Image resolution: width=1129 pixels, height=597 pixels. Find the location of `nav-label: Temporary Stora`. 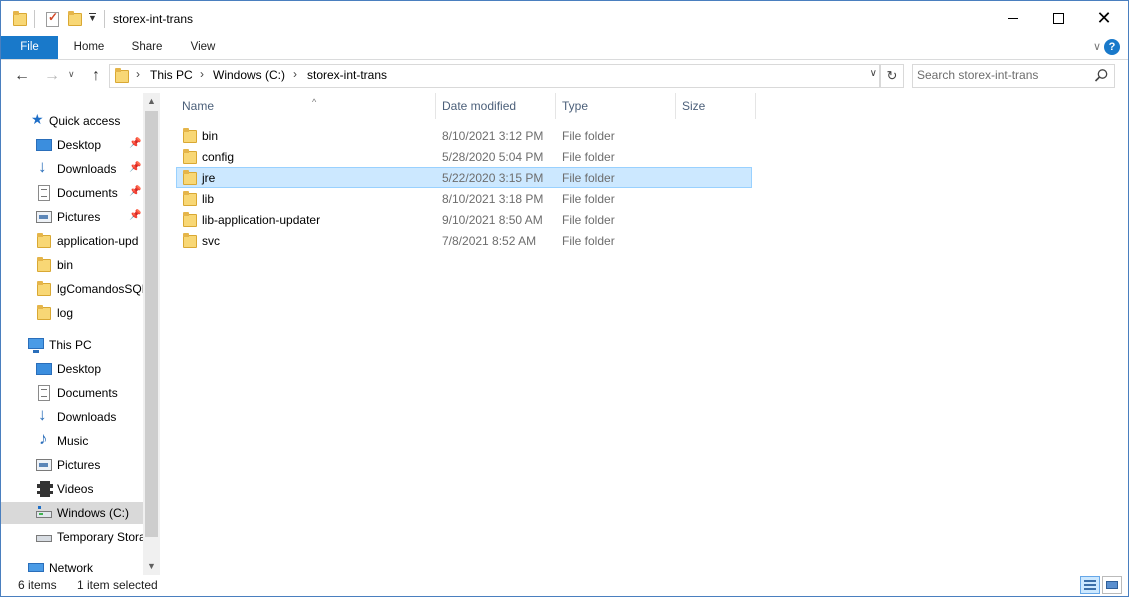

nav-label: Temporary Stora is located at coordinates (100, 537).